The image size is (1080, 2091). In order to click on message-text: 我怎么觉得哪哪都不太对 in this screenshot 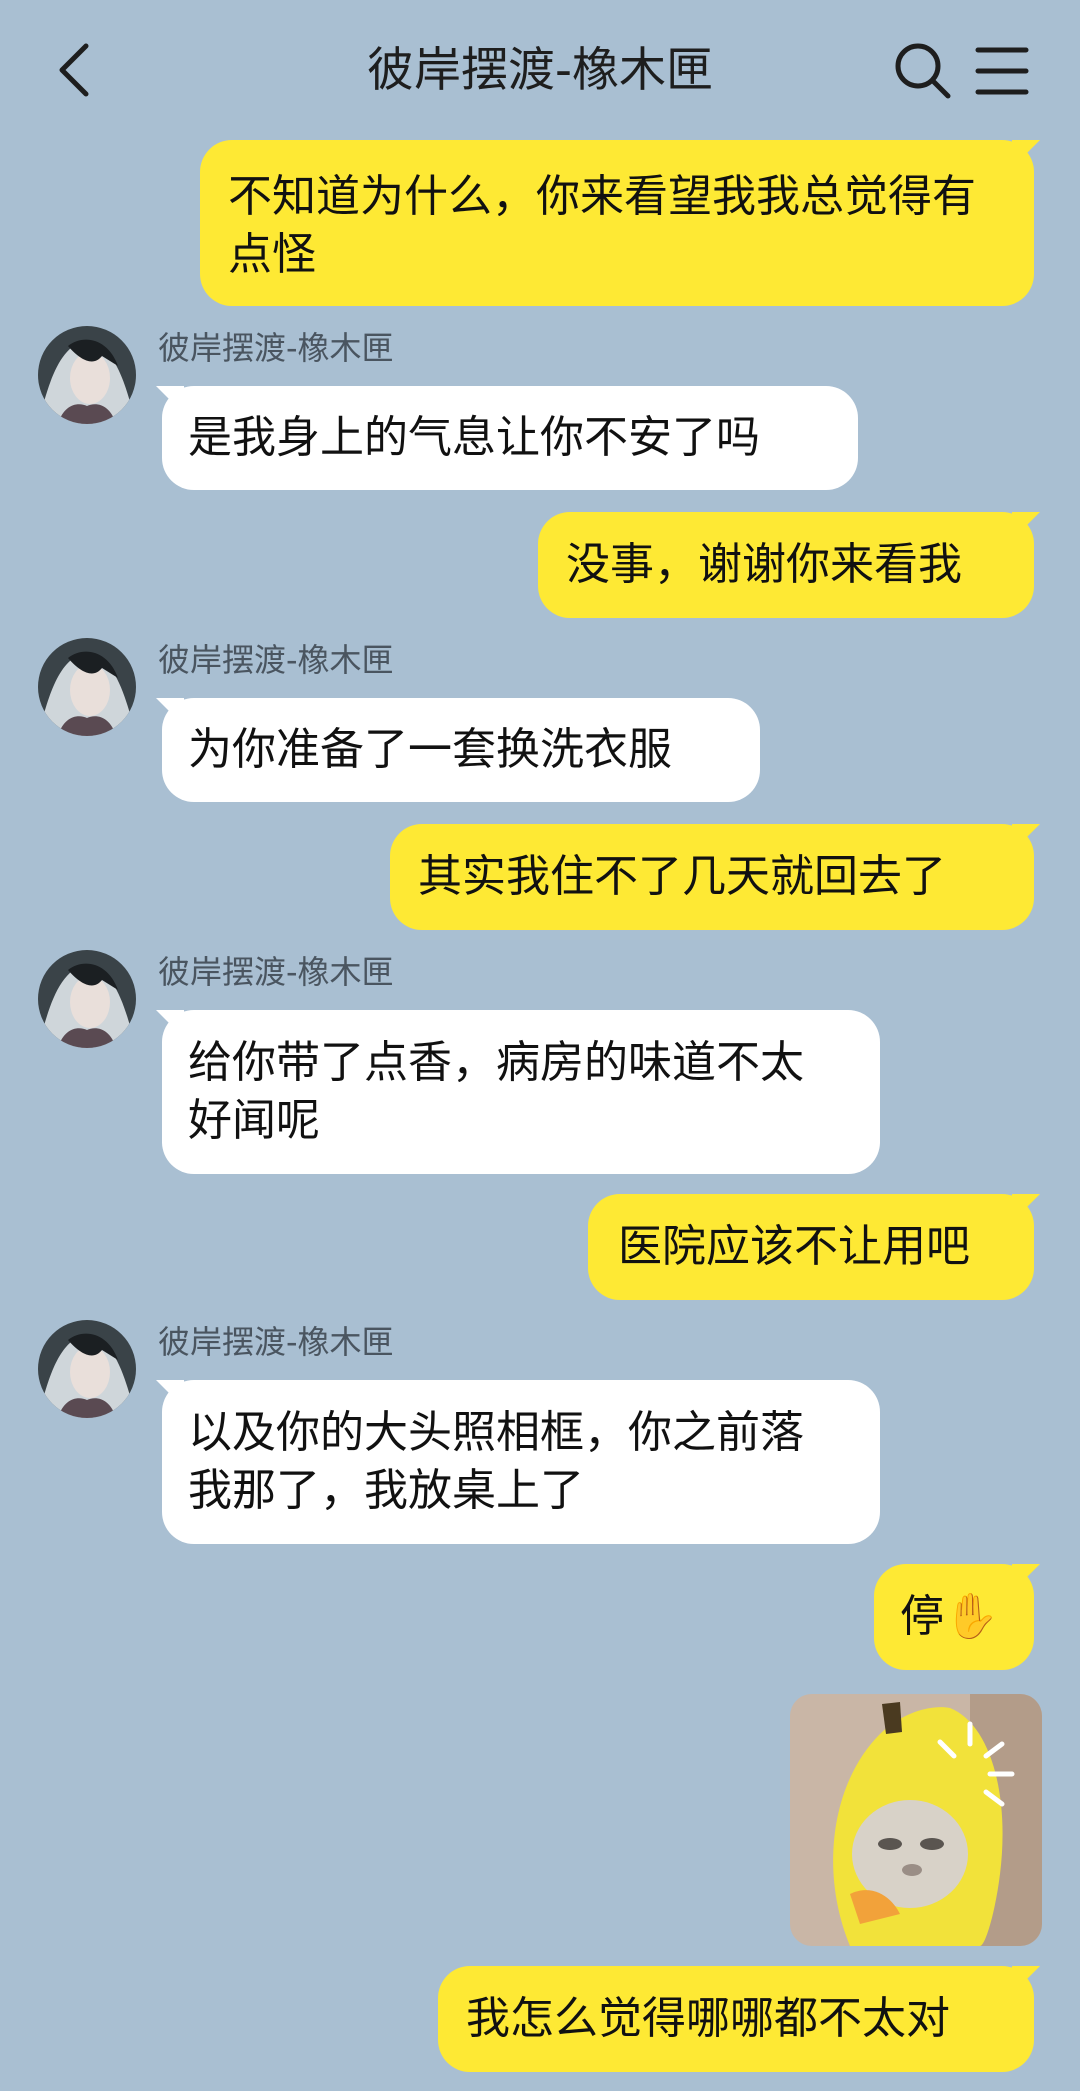, I will do `click(708, 2018)`.